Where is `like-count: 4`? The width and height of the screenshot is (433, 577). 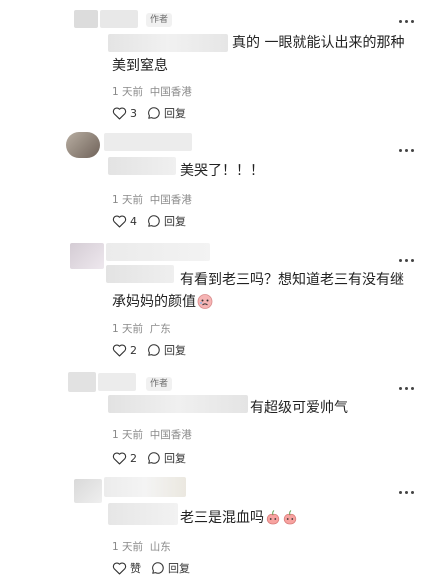 like-count: 4 is located at coordinates (133, 221).